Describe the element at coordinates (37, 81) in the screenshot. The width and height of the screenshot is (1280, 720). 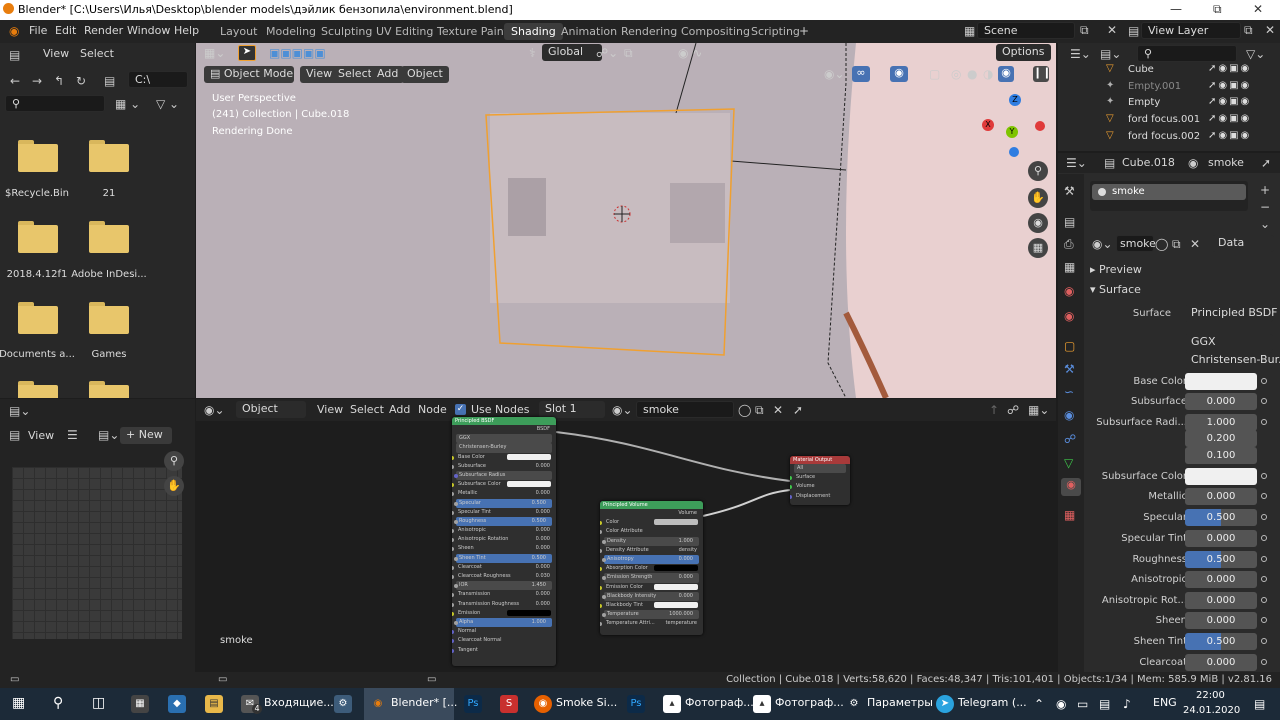
I see `forward-arrow-icon: →` at that location.